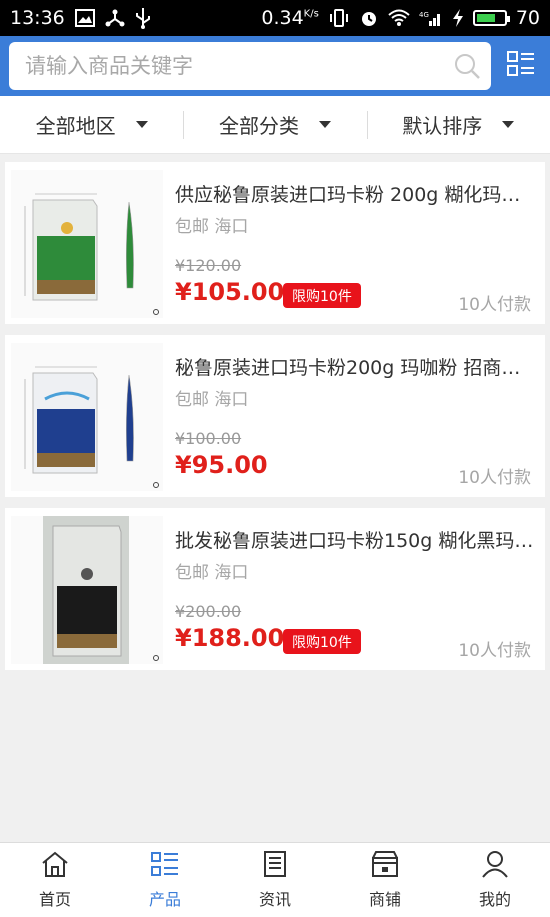 The height and width of the screenshot is (917, 550). Describe the element at coordinates (164, 899) in the screenshot. I see `nav-products-label: 产品` at that location.